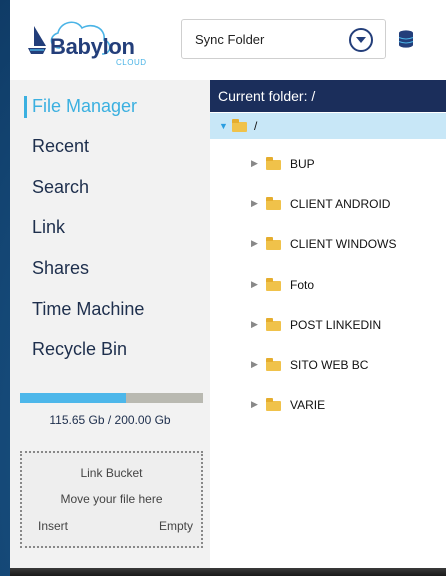 The width and height of the screenshot is (446, 576). I want to click on chevron-down-icon, so click(361, 40).